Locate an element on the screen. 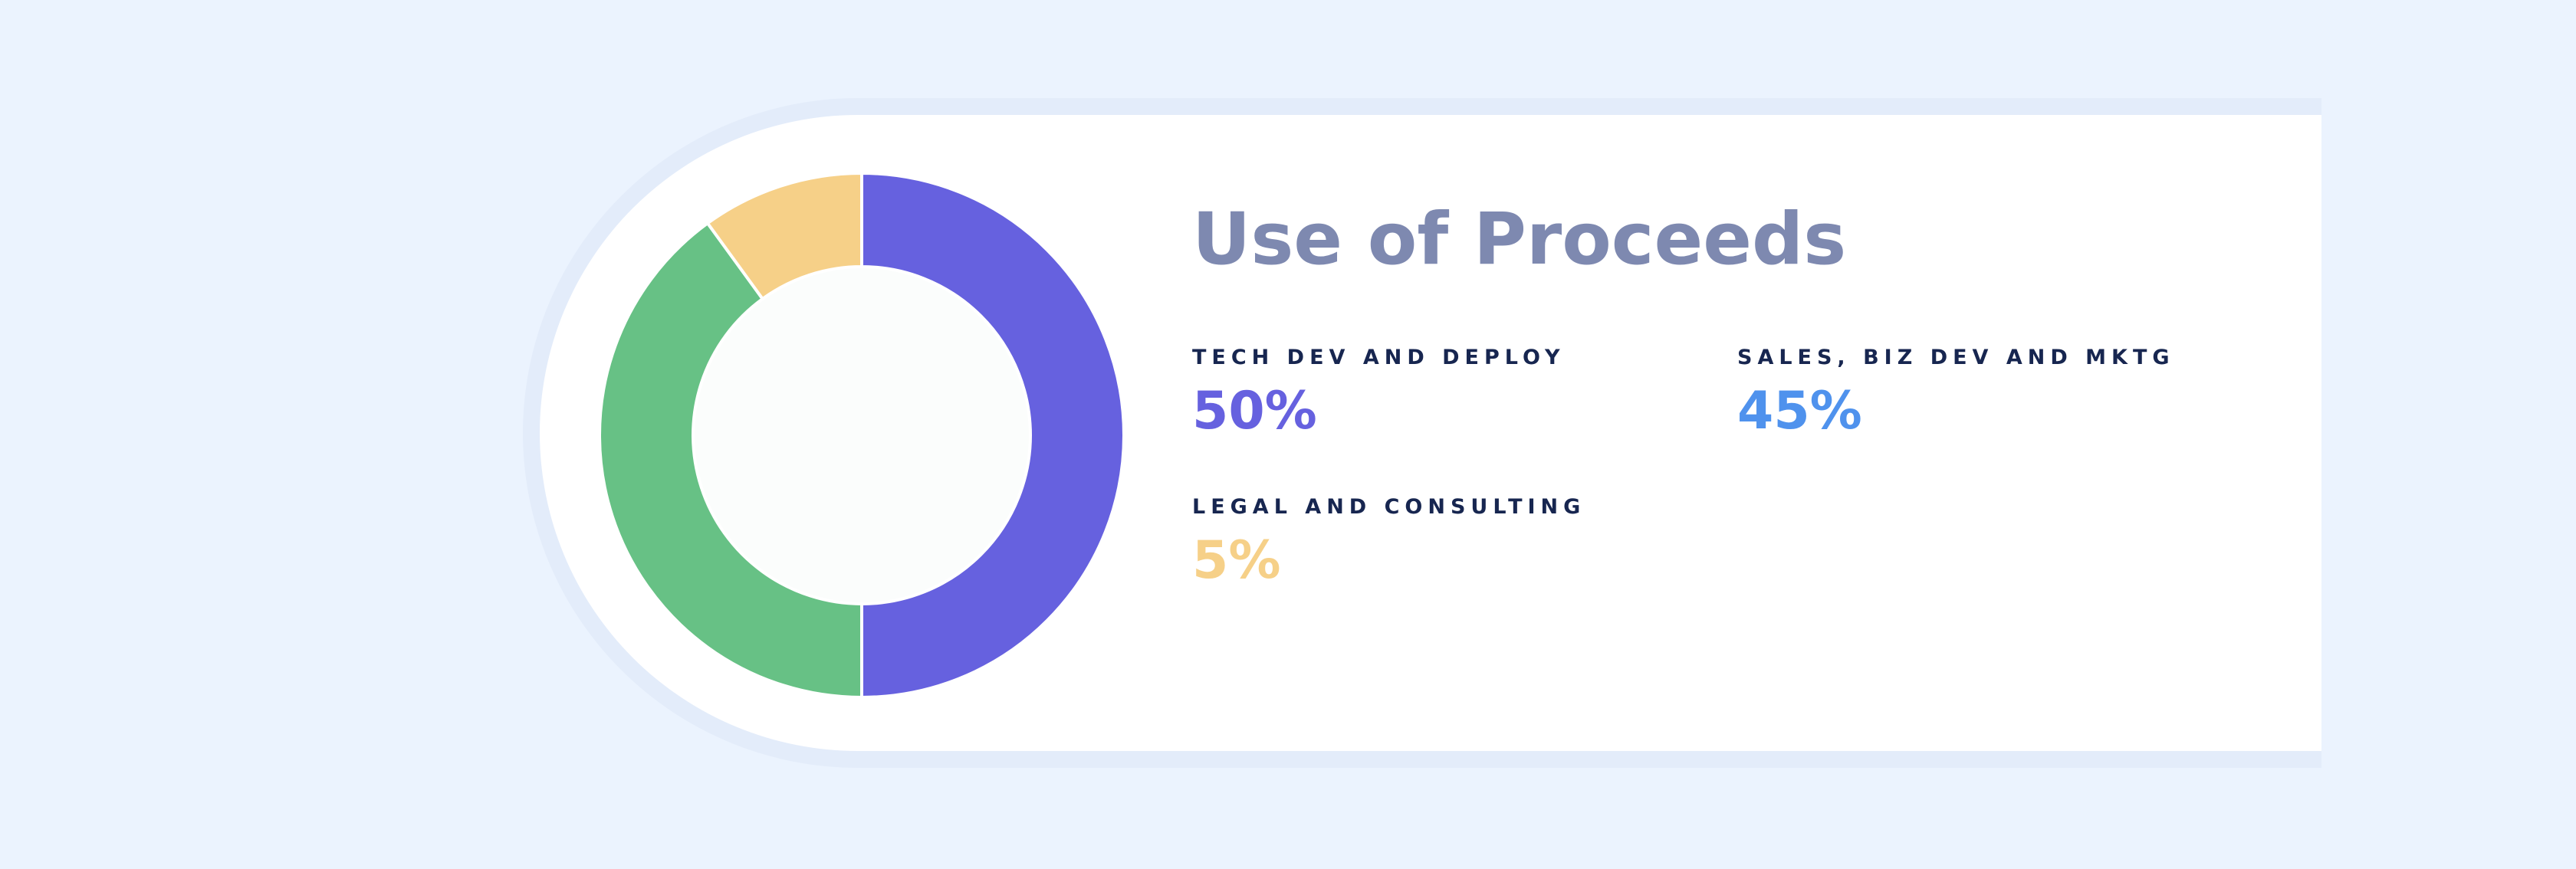 Image resolution: width=2576 pixels, height=869 pixels. stat-label: SALES, BIZ DEV AND MKTG is located at coordinates (1956, 358).